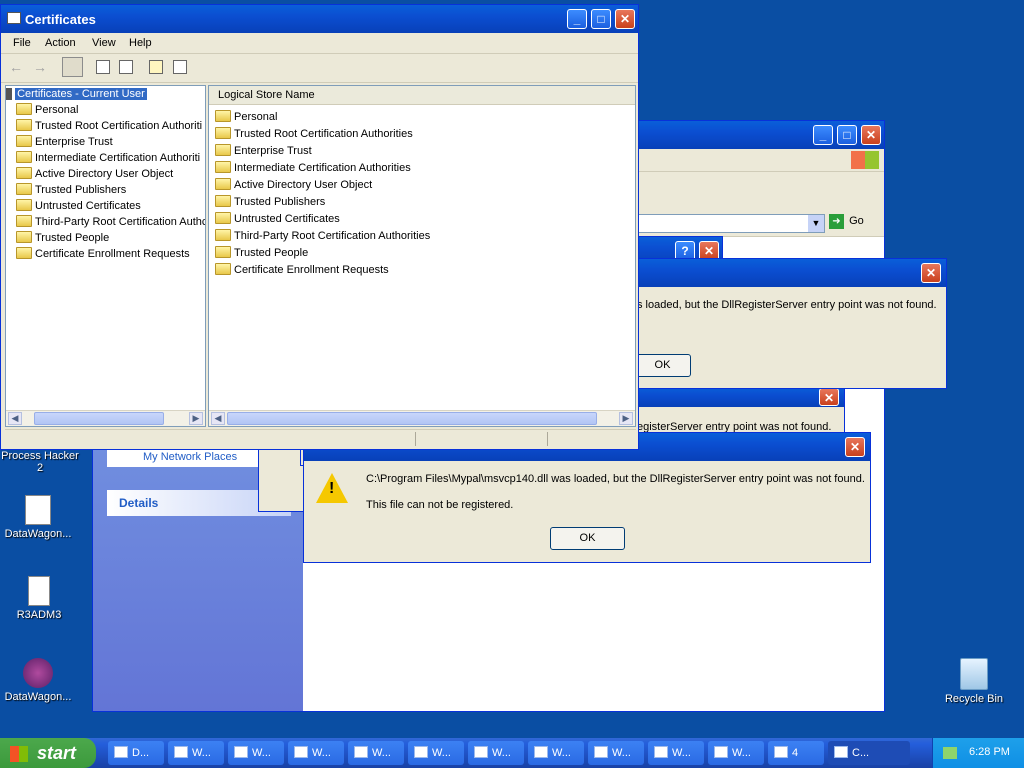 The height and width of the screenshot is (768, 1024). Describe the element at coordinates (246, 117) in the screenshot. I see `list-item: Personal` at that location.